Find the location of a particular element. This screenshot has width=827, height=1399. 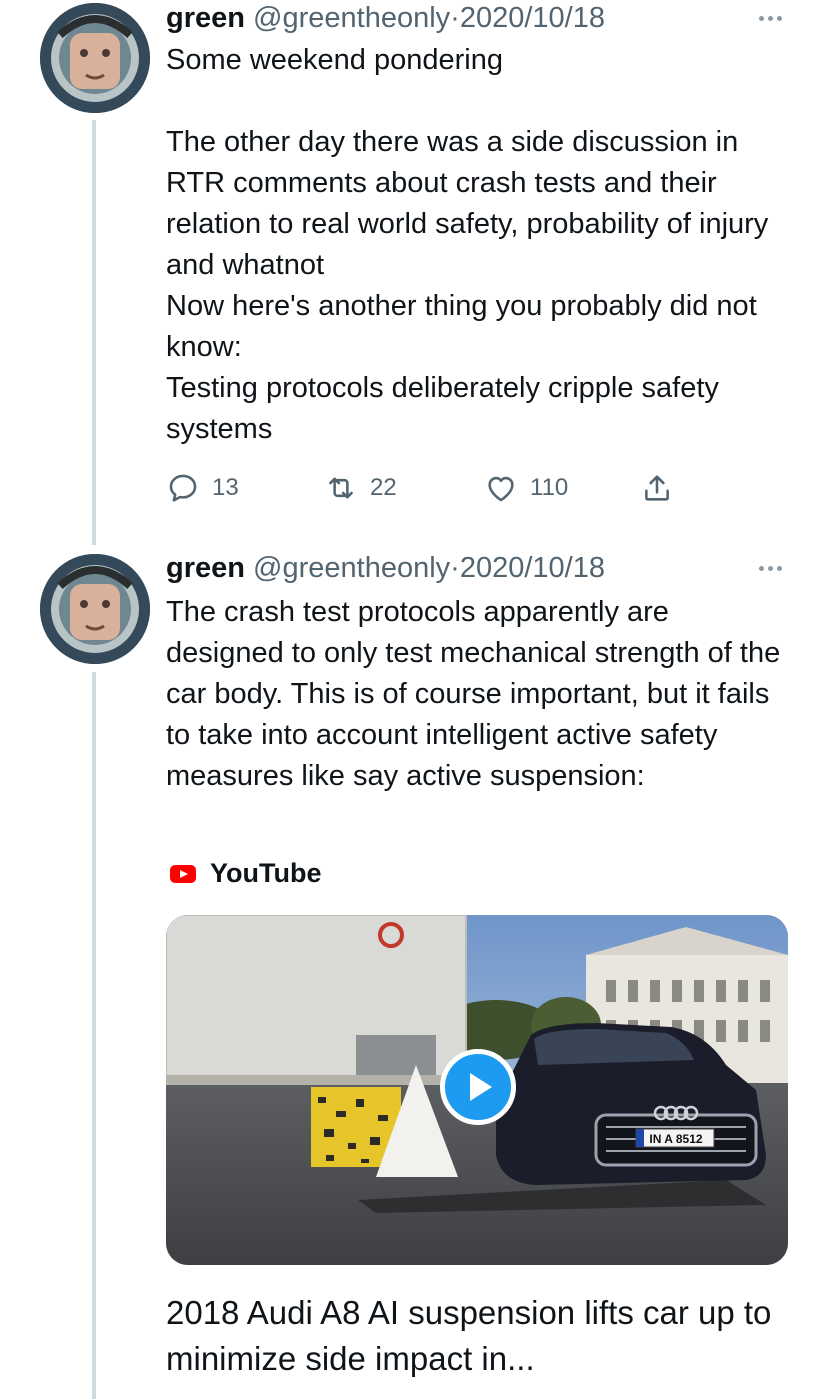

card-source: YouTube is located at coordinates (245, 873).